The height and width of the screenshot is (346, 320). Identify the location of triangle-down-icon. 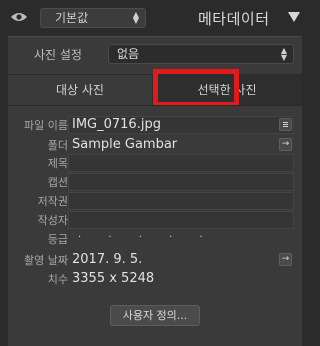
(294, 17).